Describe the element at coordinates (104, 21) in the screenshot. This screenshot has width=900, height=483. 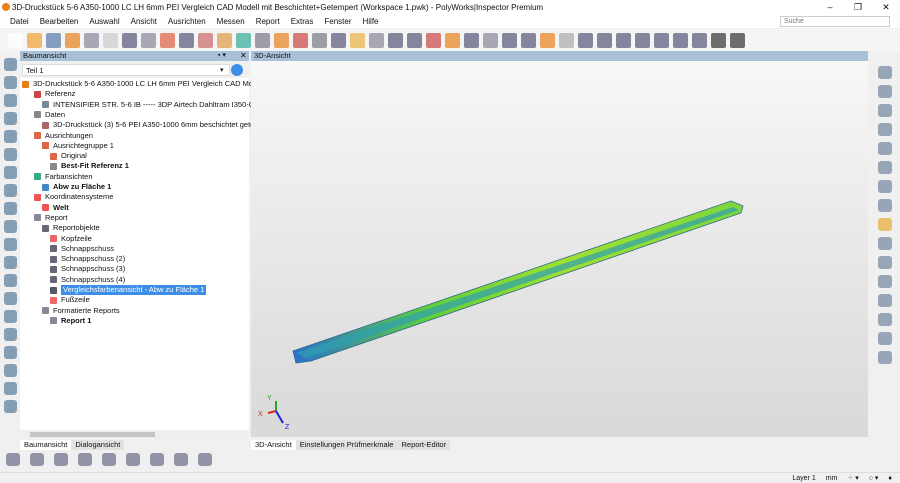
I see `menu-auswahl: Auswahl` at that location.